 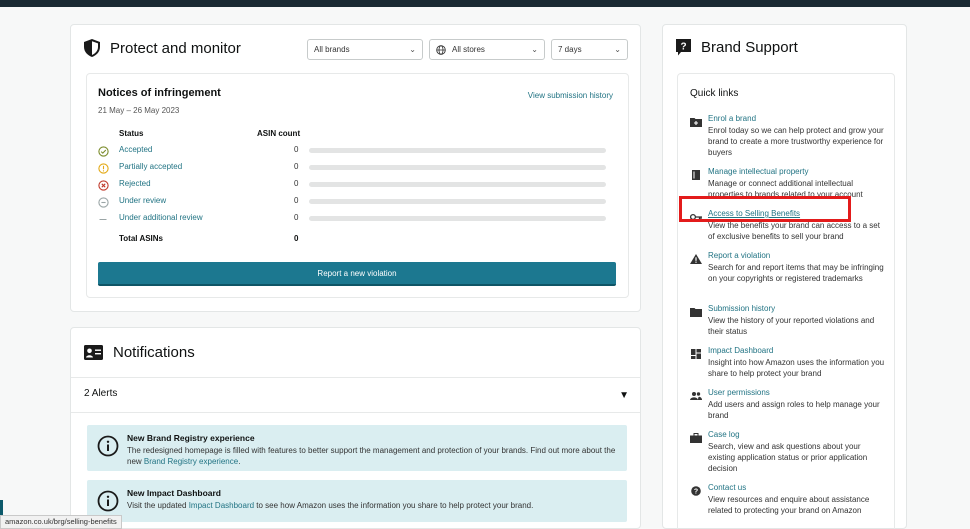 What do you see at coordinates (139, 110) in the screenshot?
I see `notices-date-range: 21 May – 26 May 2023` at bounding box center [139, 110].